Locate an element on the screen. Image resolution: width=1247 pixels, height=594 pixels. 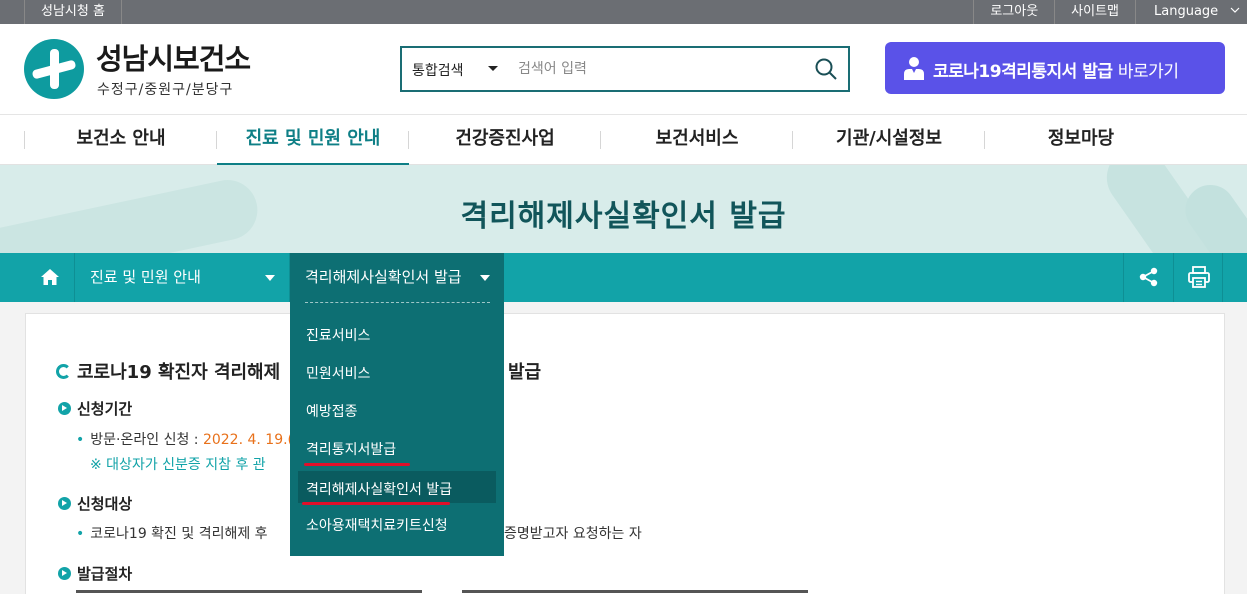
breadcrumb-depth2-select: 격리해제사실확인서 발급 is located at coordinates (397, 277).